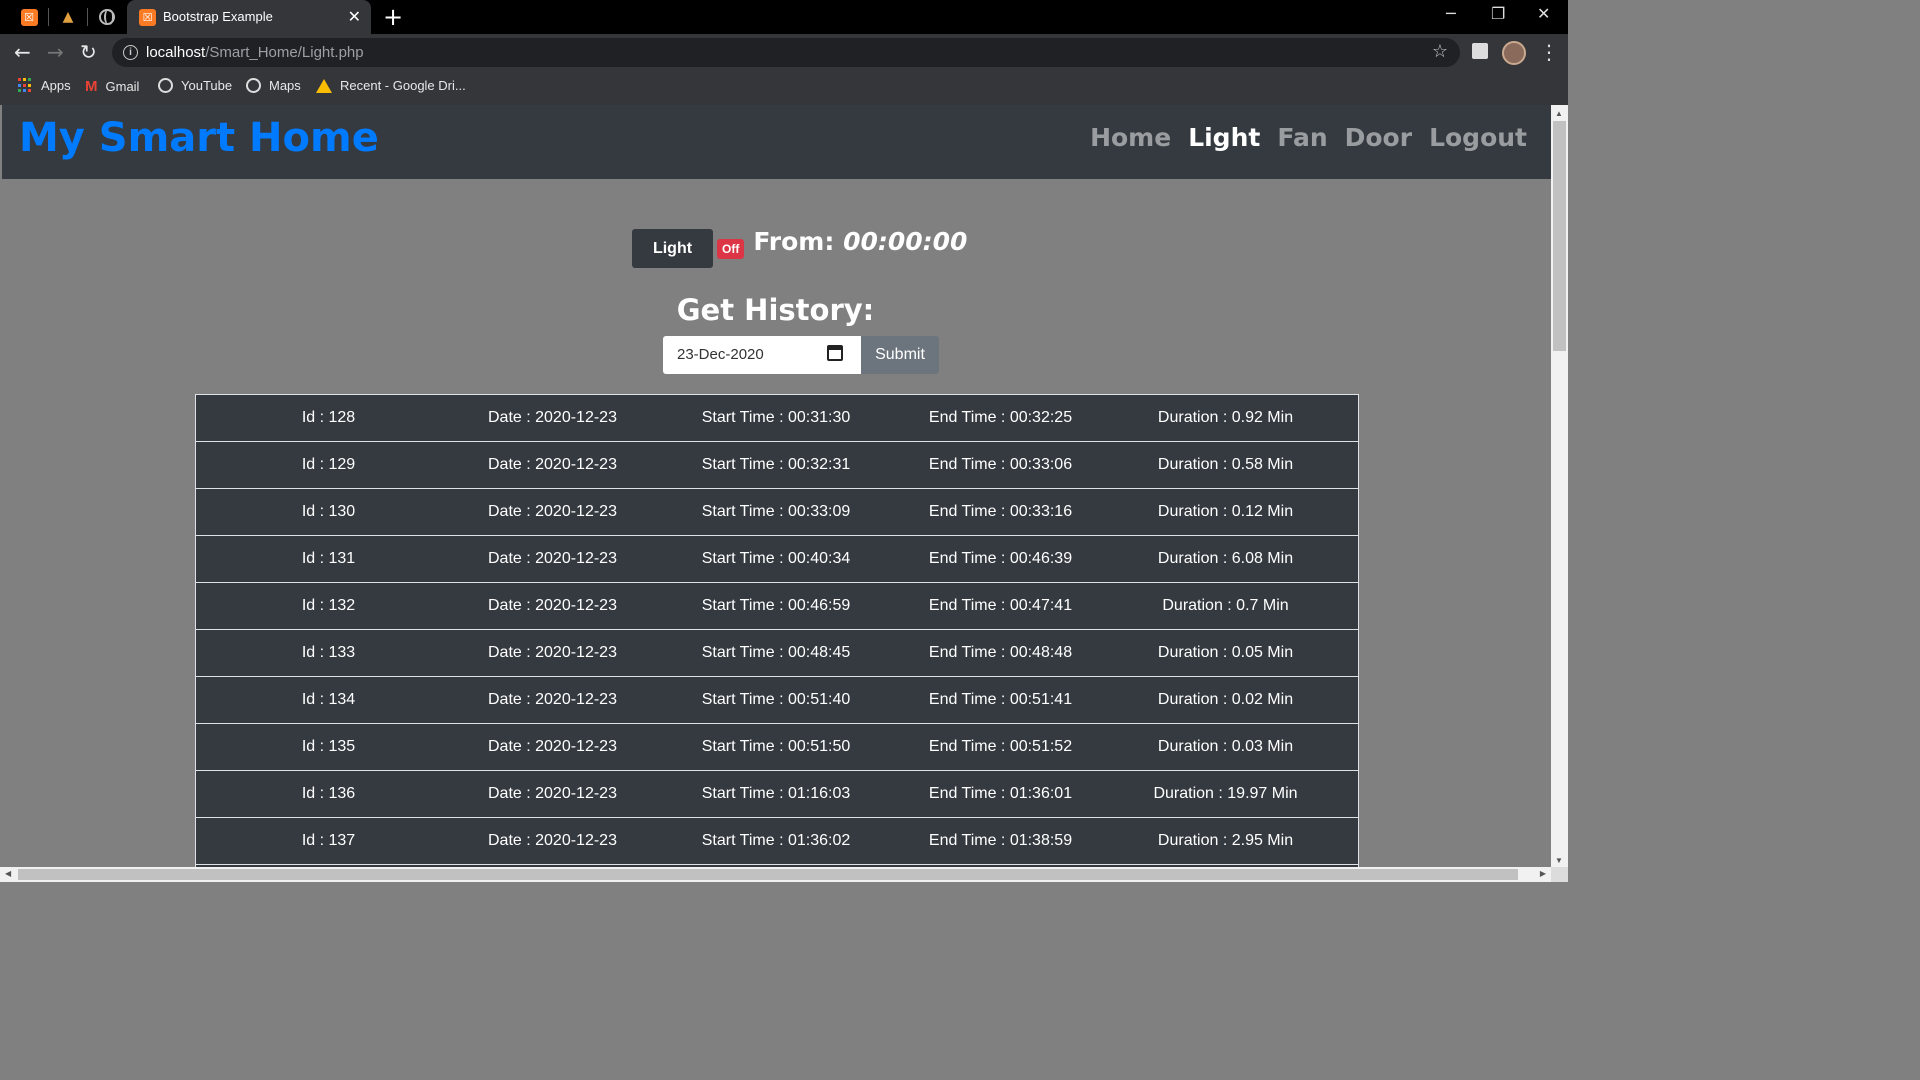 This screenshot has height=1080, width=1920. Describe the element at coordinates (1559, 113) in the screenshot. I see `scroll-up-icon: ▲` at that location.